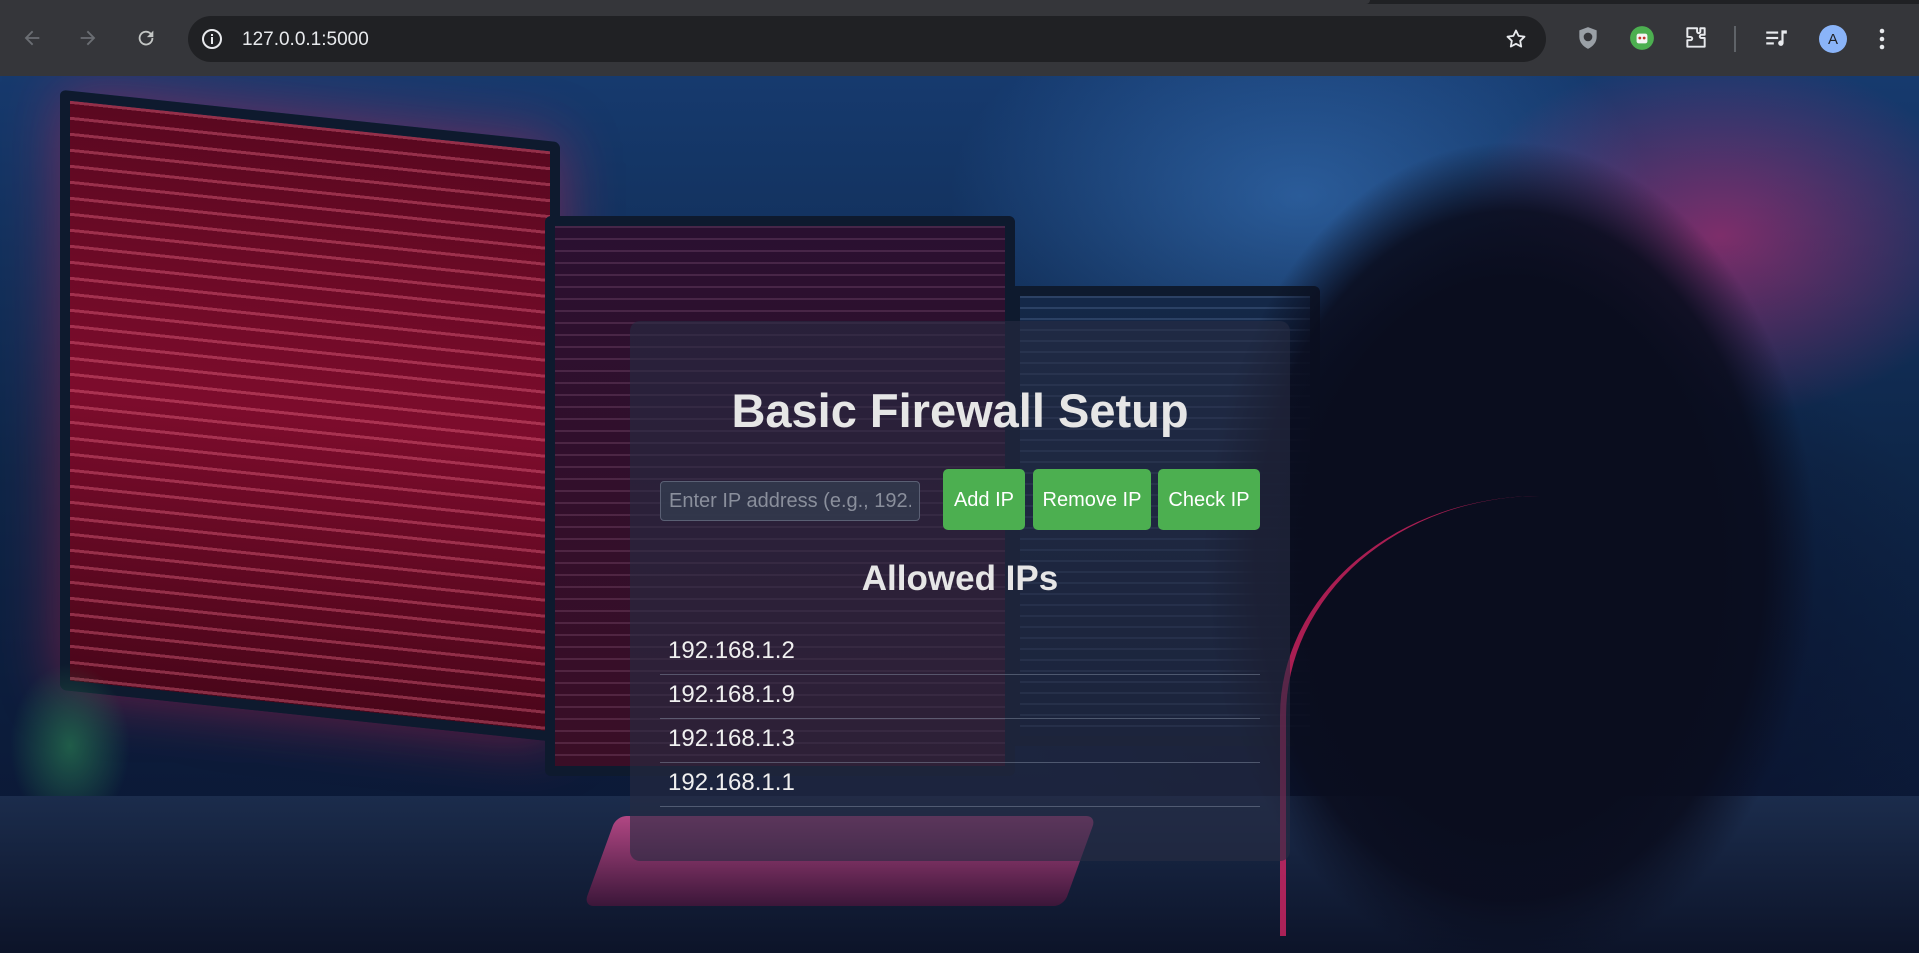 This screenshot has width=1919, height=953. I want to click on address-bar: 127.0.0.1:5000, so click(867, 39).